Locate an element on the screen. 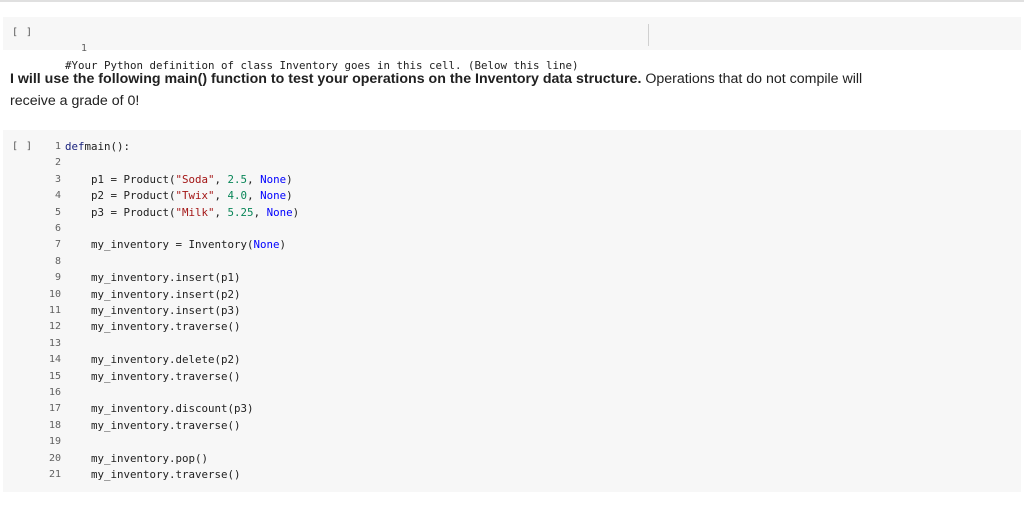 The height and width of the screenshot is (510, 1024). line-number: 20 is located at coordinates (54, 458).